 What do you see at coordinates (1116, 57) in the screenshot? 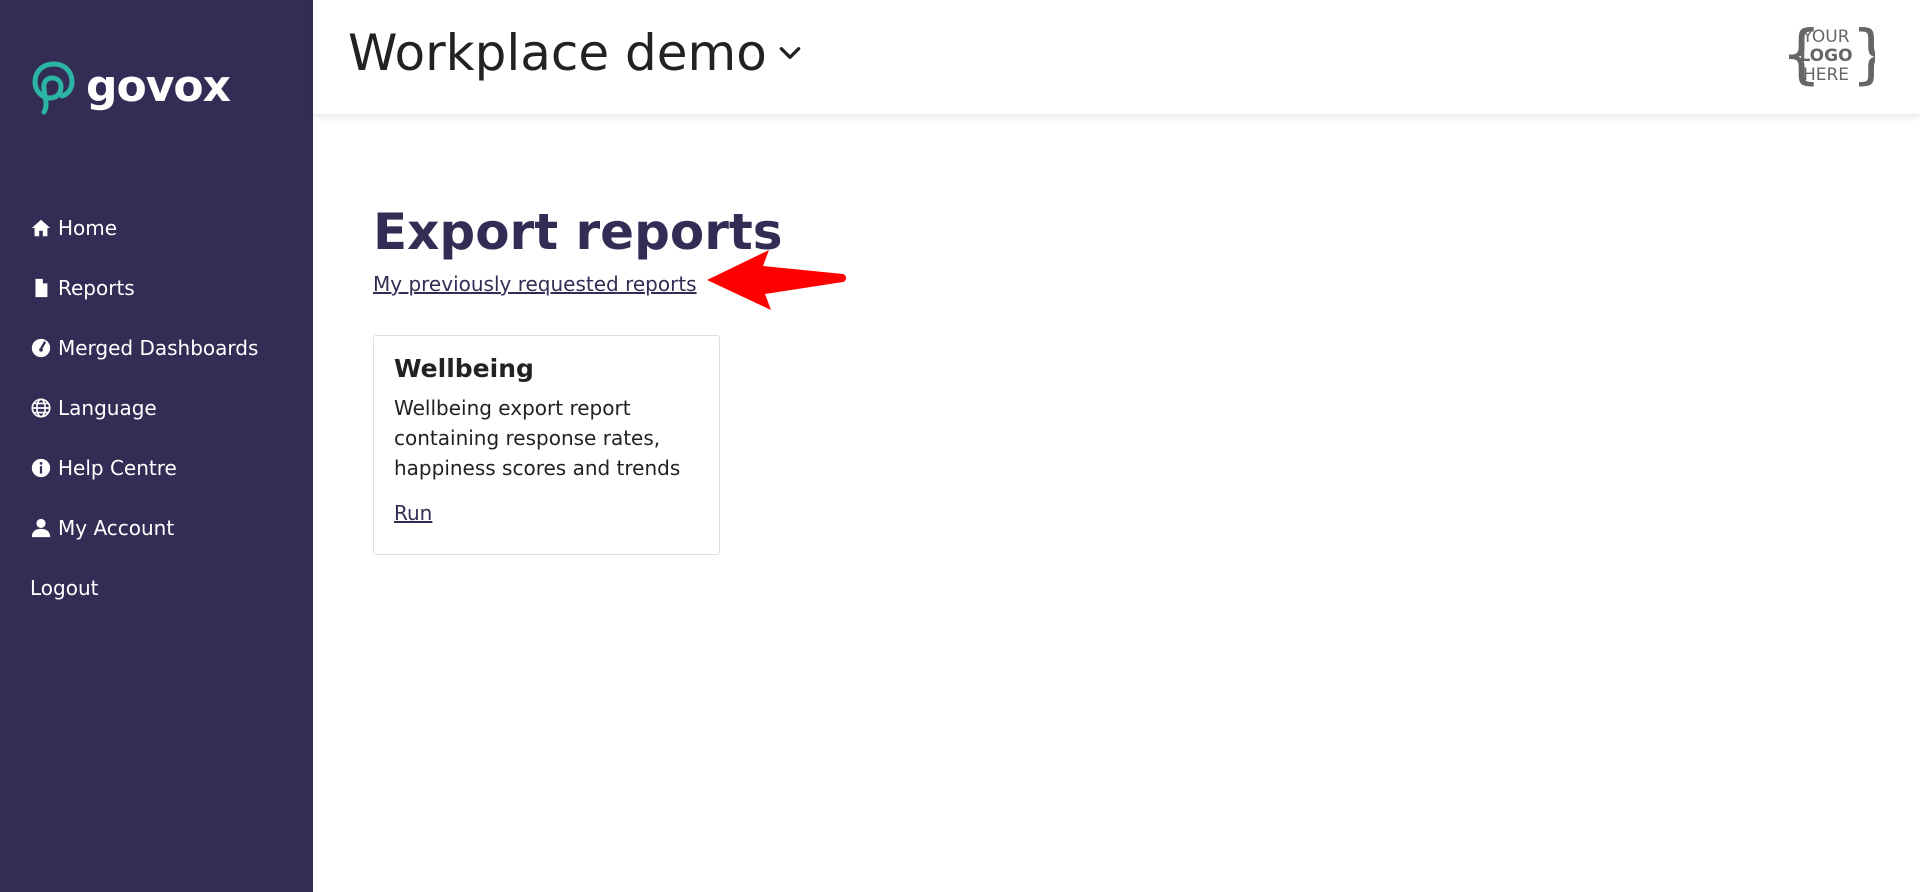
I see `top-header: Workplace demo { } YOUR LOGO HERE` at bounding box center [1116, 57].